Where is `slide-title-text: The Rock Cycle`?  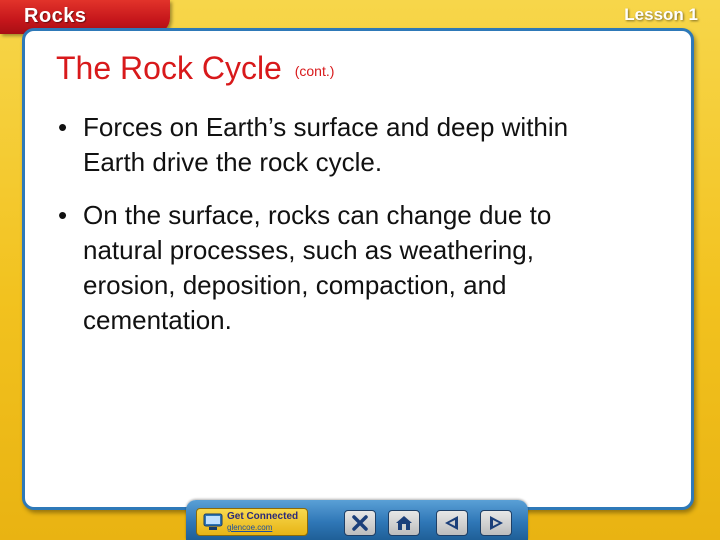 slide-title-text: The Rock Cycle is located at coordinates (169, 68).